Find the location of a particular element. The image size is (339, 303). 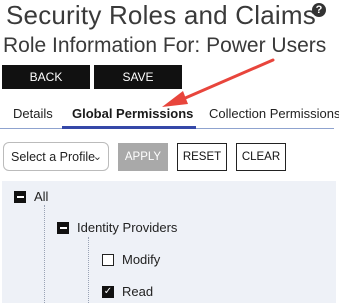

tab-details: Details is located at coordinates (33, 113).